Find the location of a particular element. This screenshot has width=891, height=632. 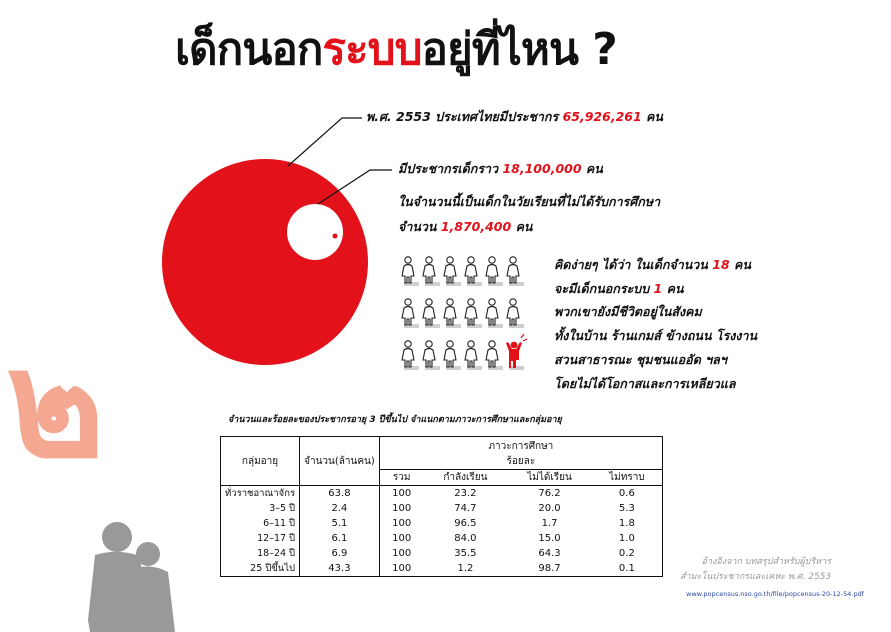

out-of-school-number: 1,870,400 is located at coordinates (476, 226).